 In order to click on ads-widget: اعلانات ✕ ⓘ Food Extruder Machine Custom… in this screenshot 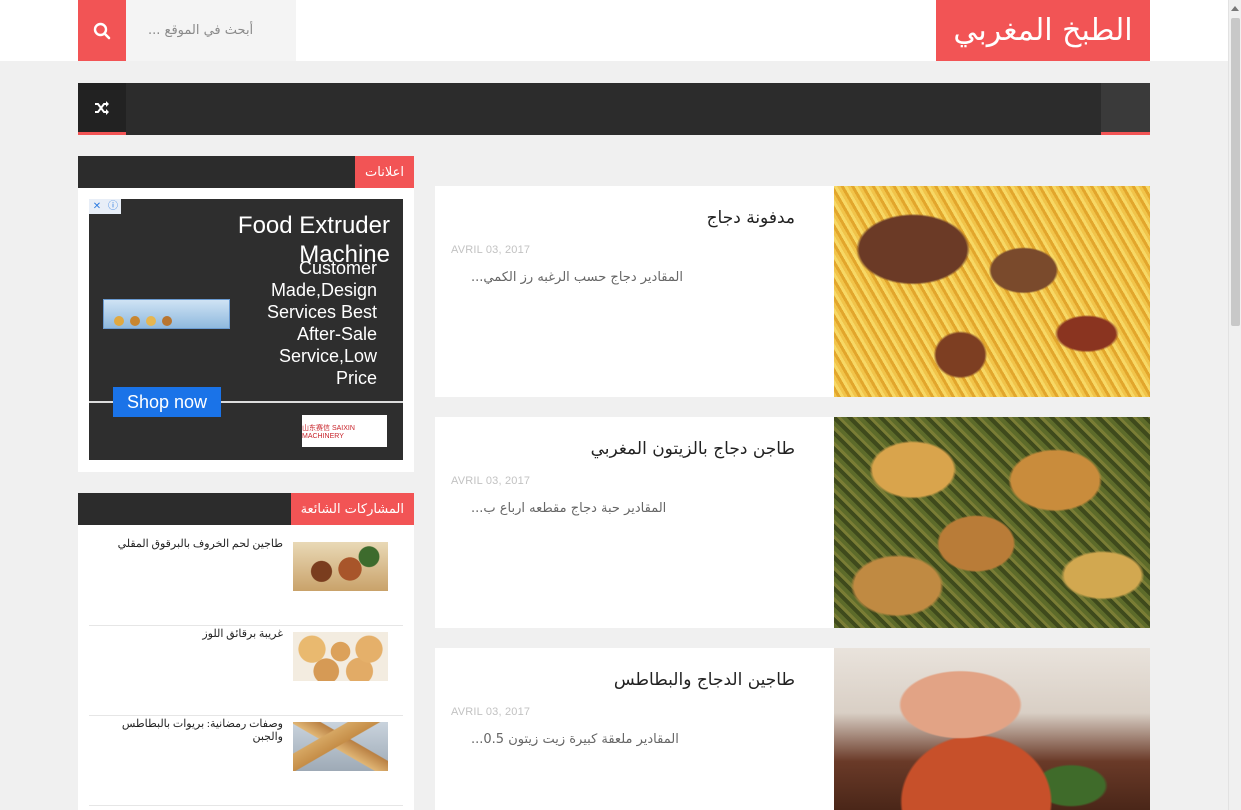, I will do `click(246, 314)`.